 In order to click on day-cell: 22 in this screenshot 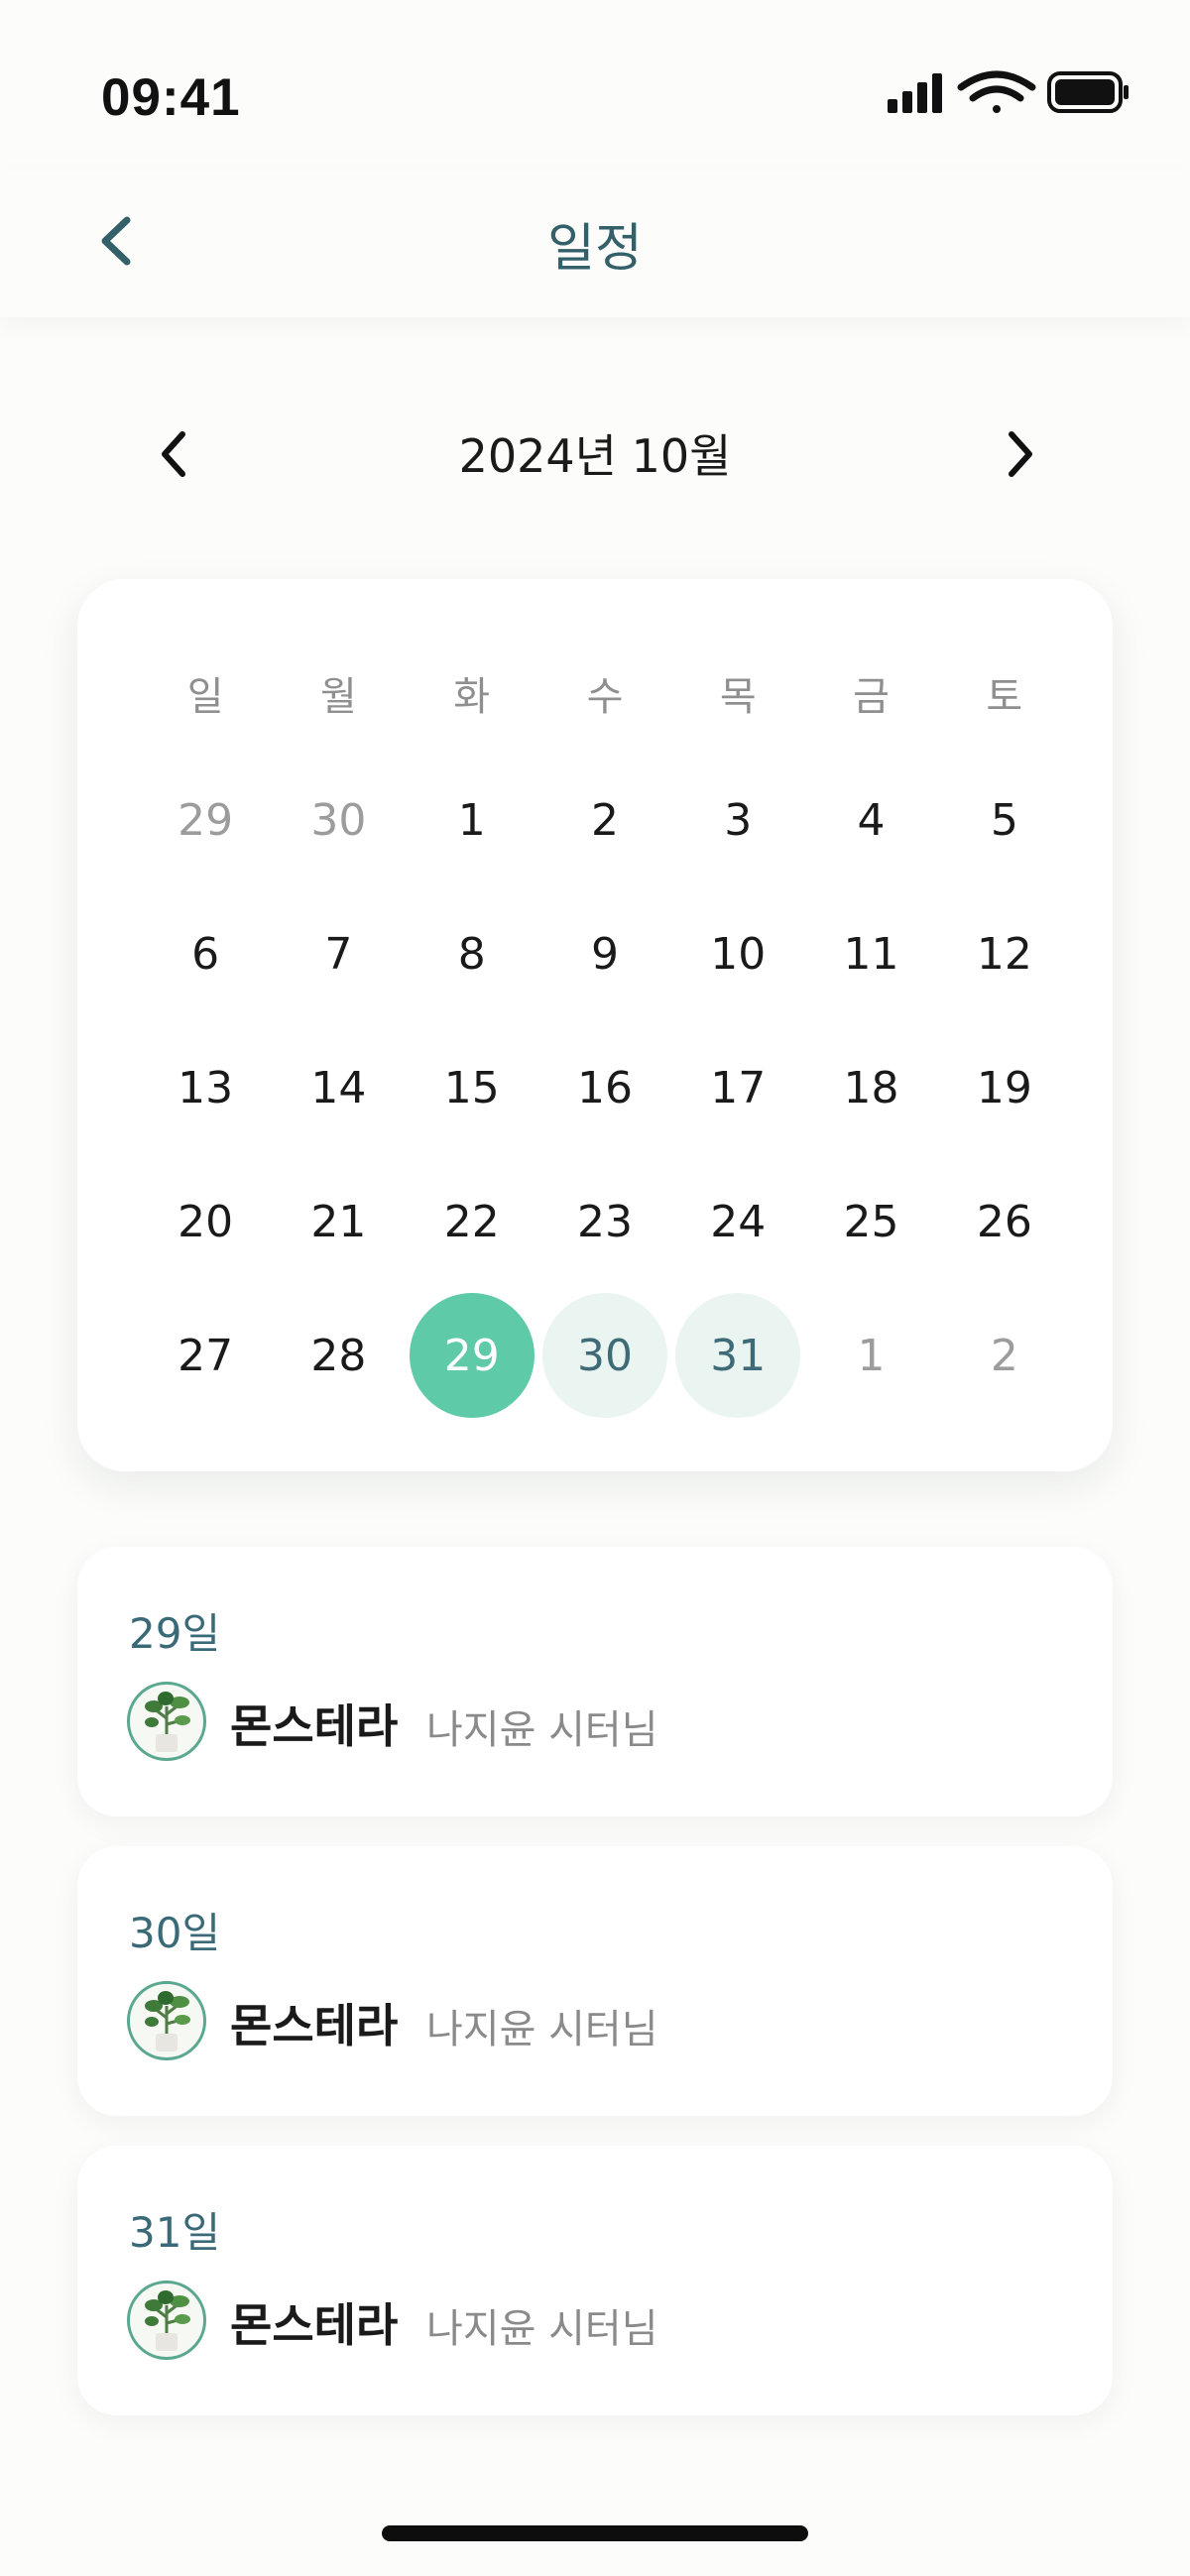, I will do `click(472, 1222)`.